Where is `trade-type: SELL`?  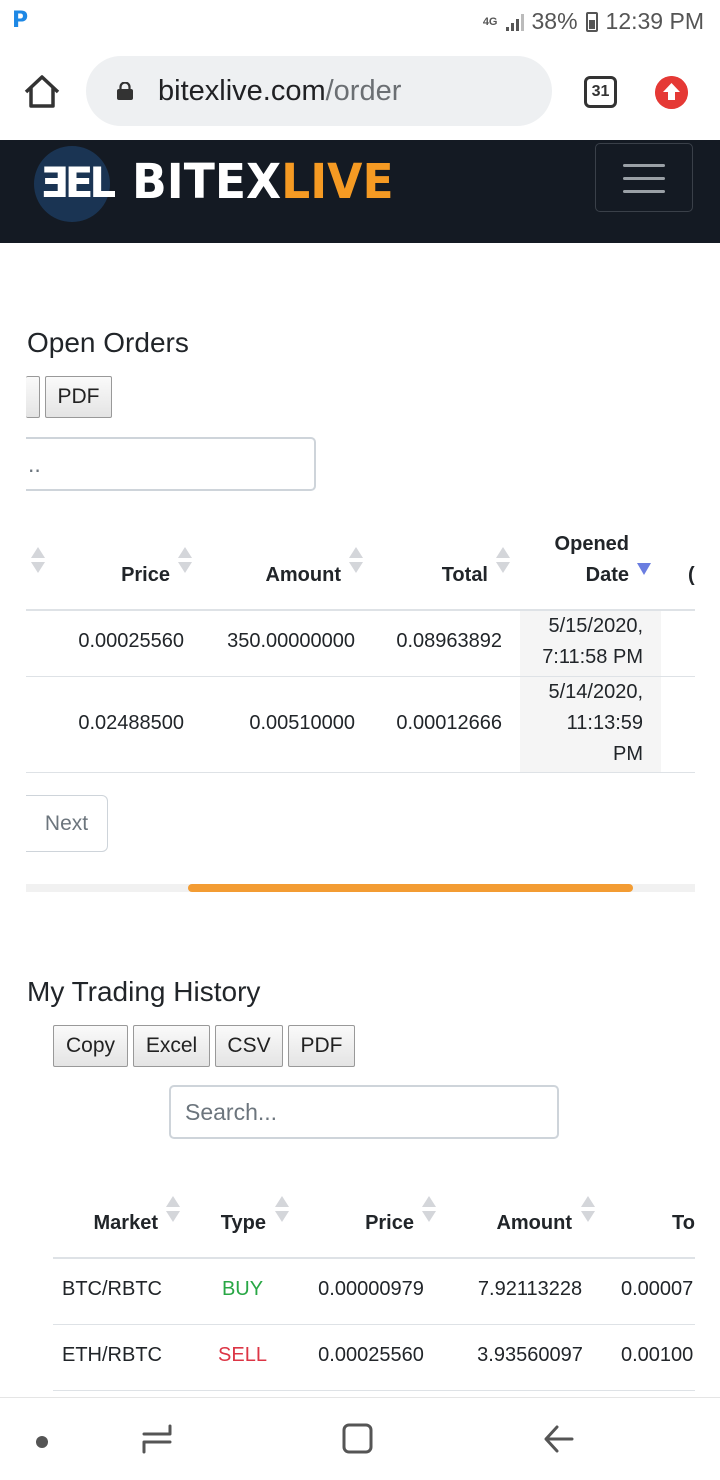
trade-type: SELL is located at coordinates (242, 1355).